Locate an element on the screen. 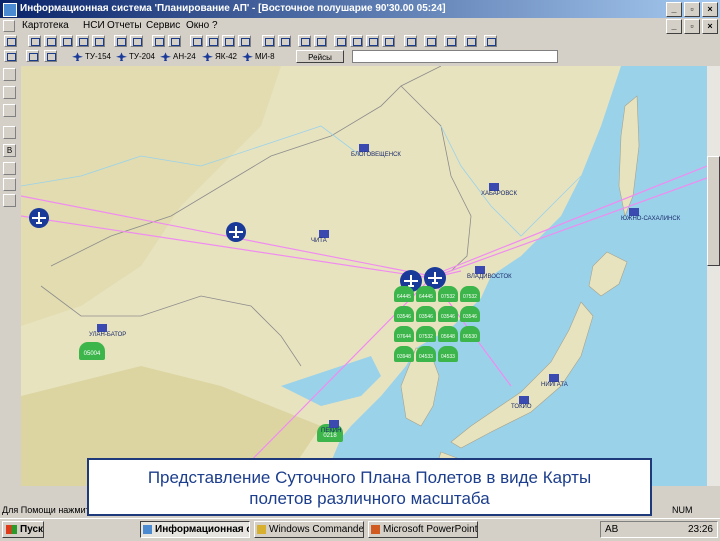 This screenshot has height=541, width=720. airport-tile: 06530 is located at coordinates (470, 334).